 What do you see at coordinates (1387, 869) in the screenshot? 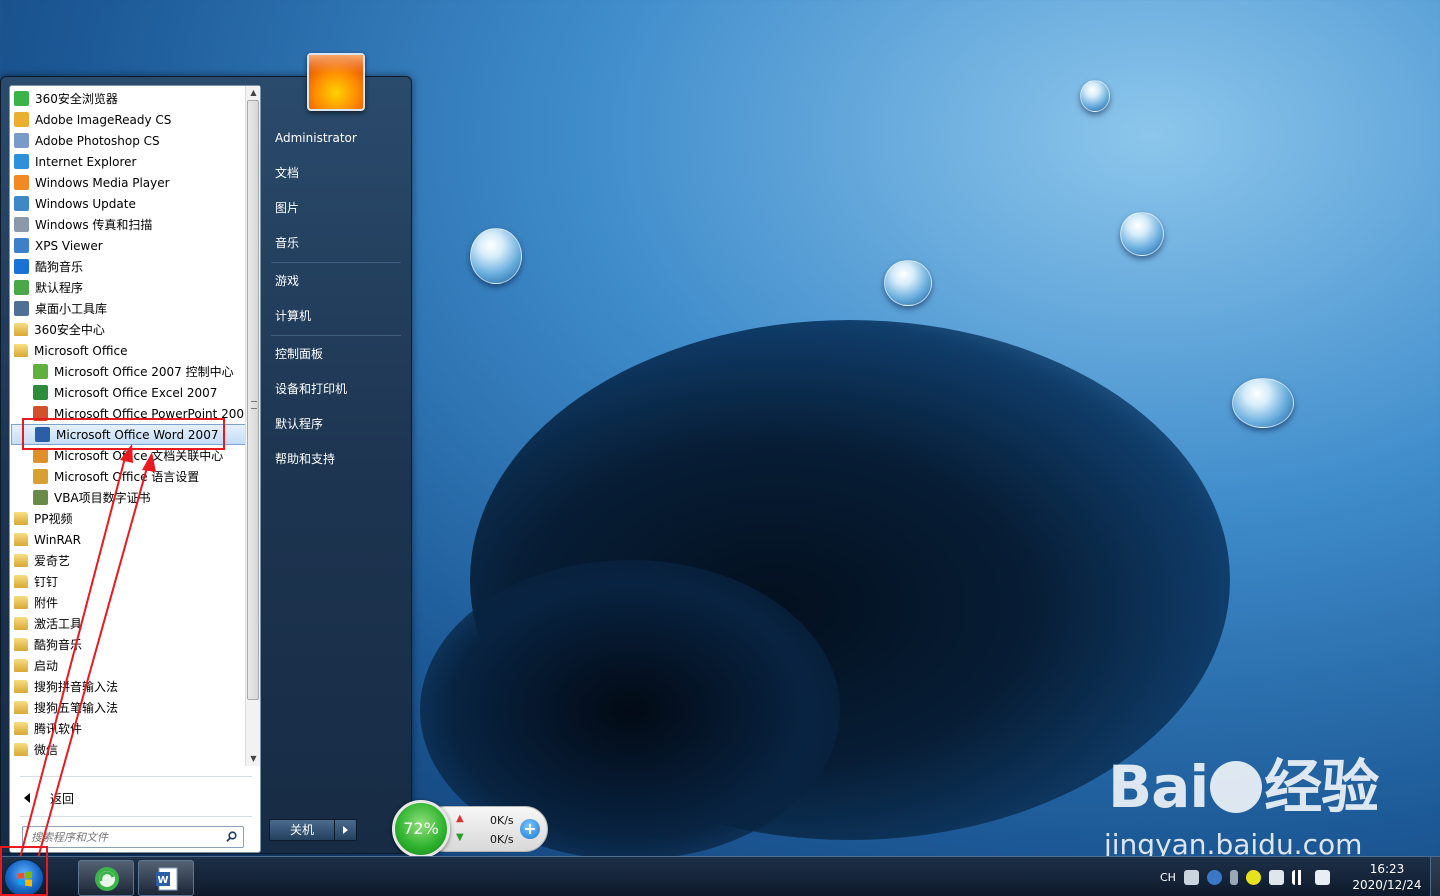
I see `clock-time: 16:23` at bounding box center [1387, 869].